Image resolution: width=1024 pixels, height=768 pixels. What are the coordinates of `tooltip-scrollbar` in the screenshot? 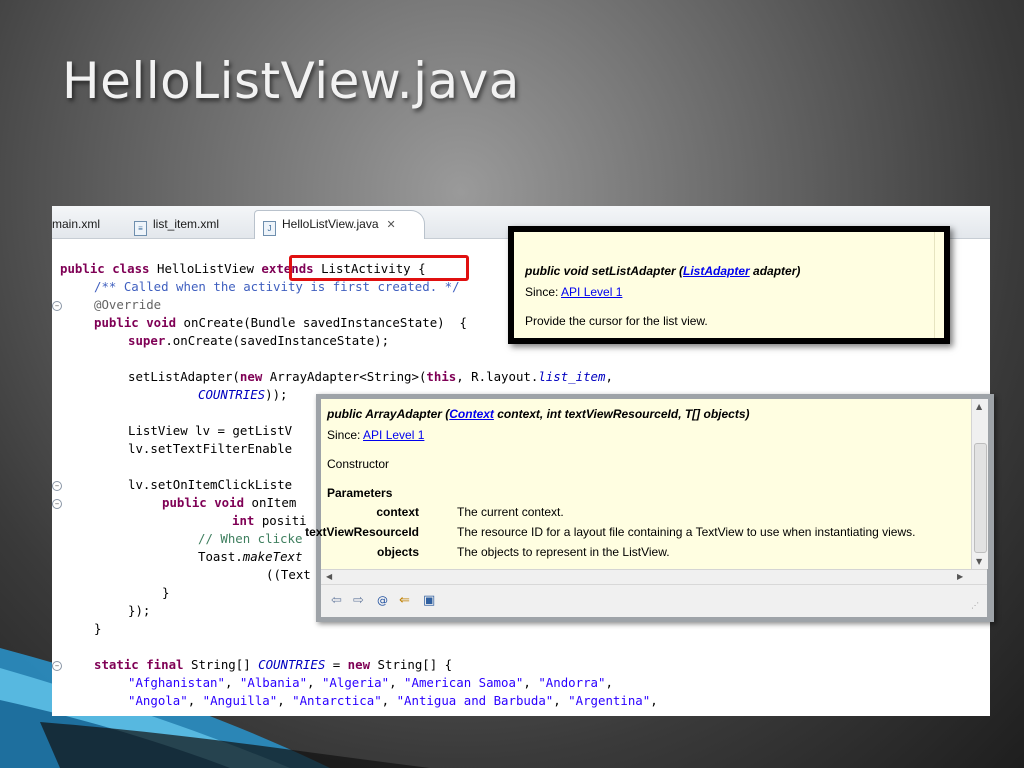 It's located at (939, 285).